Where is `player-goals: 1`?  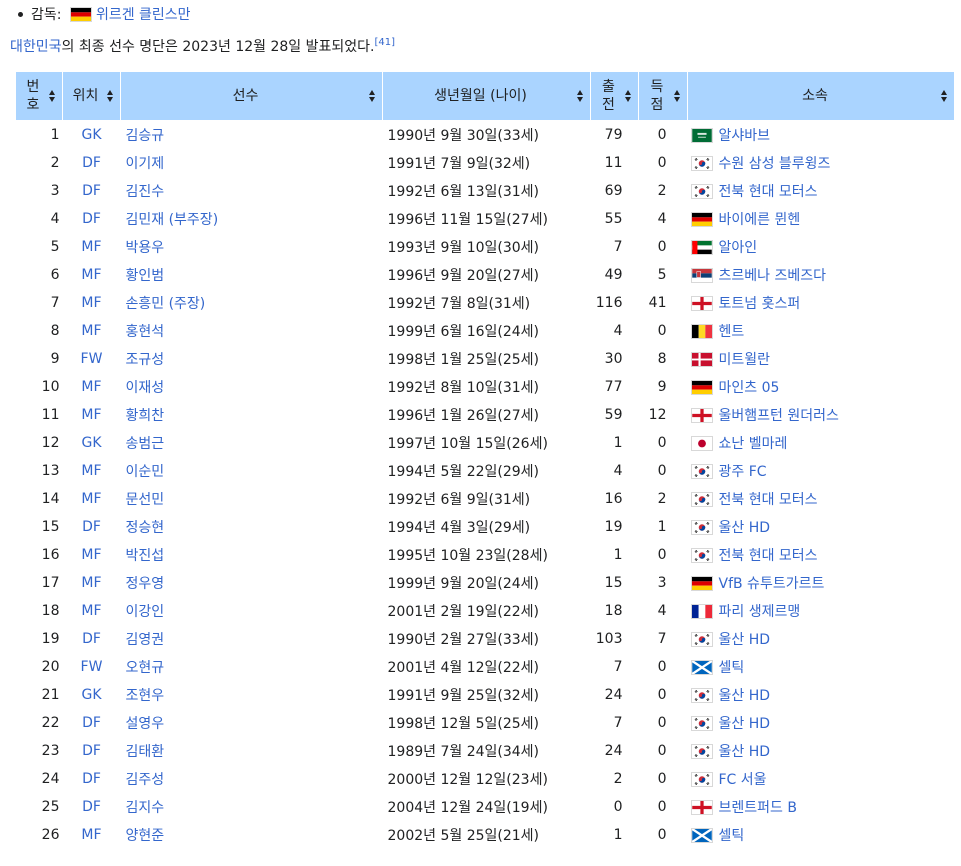 player-goals: 1 is located at coordinates (662, 527).